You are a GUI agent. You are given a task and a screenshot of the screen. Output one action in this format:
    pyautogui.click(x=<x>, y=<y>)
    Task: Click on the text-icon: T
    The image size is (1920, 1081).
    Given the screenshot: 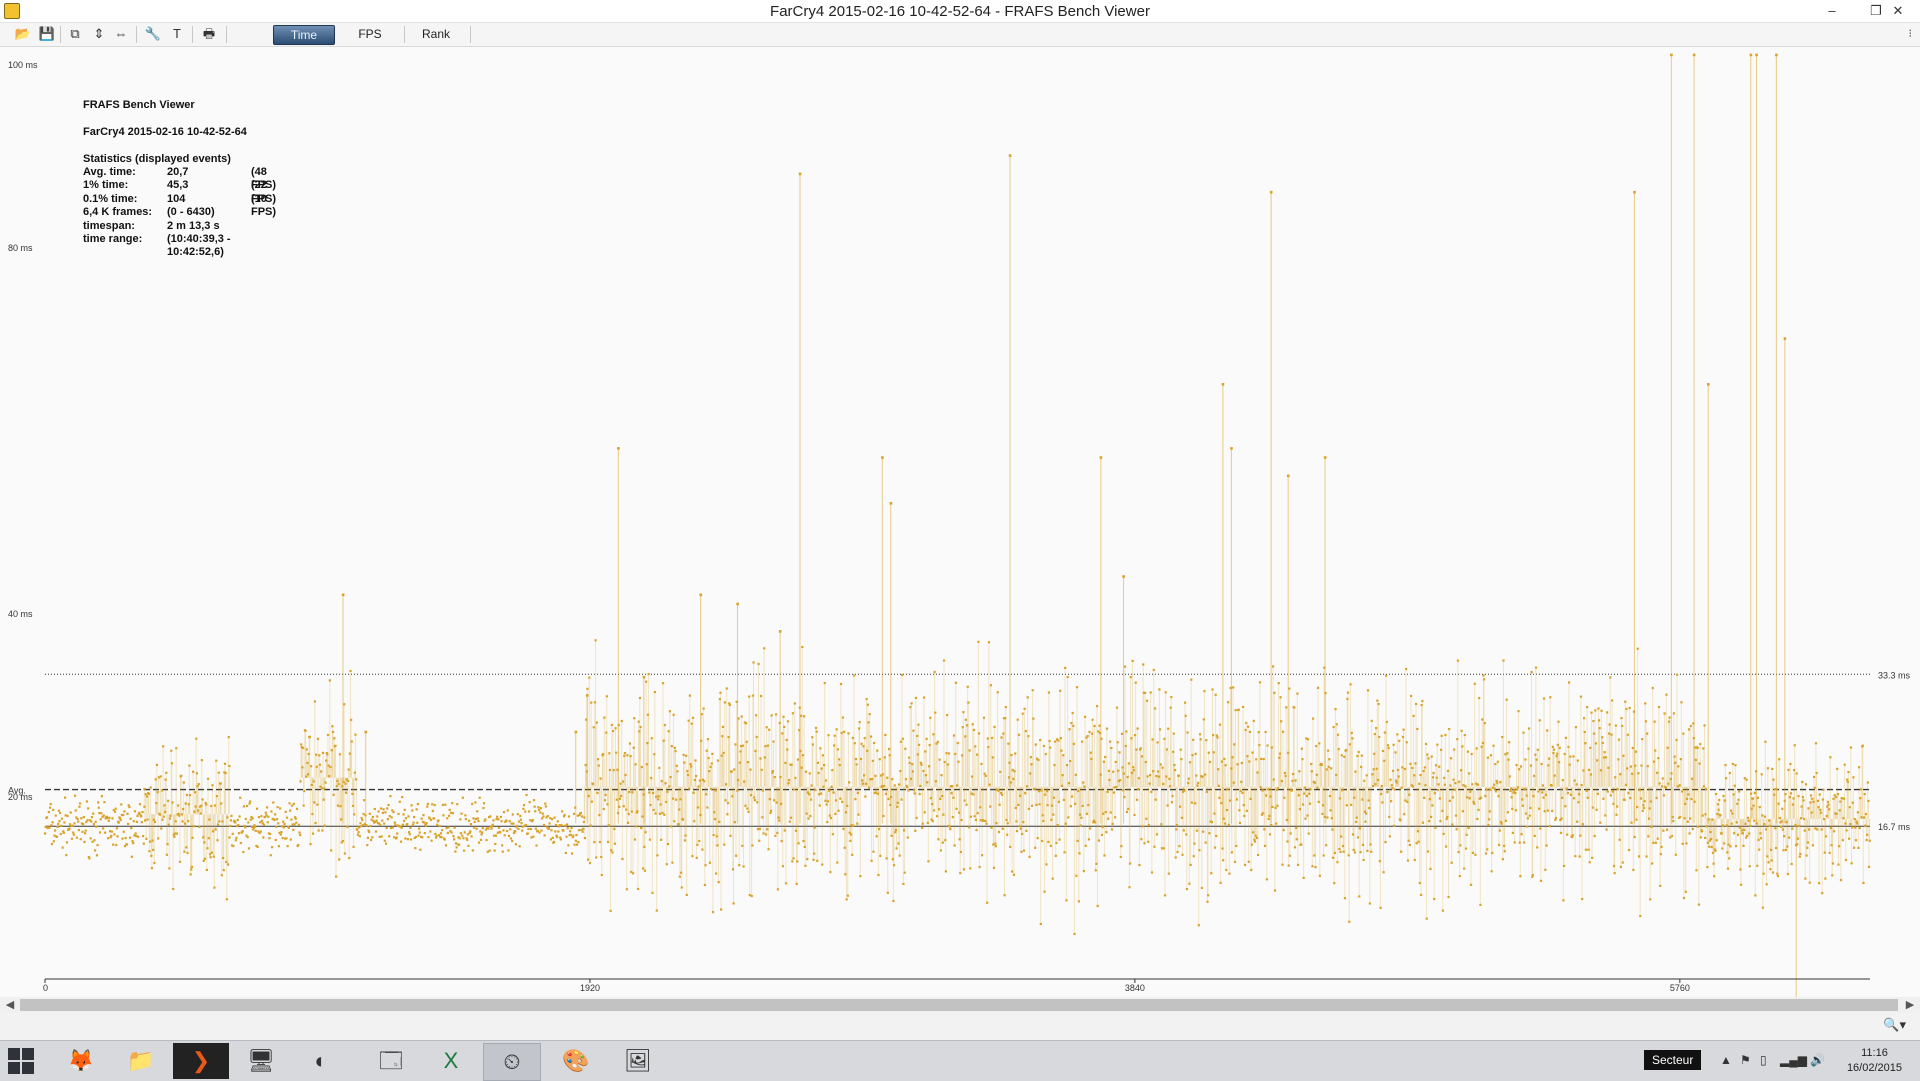 What is the action you would take?
    pyautogui.click(x=177, y=34)
    